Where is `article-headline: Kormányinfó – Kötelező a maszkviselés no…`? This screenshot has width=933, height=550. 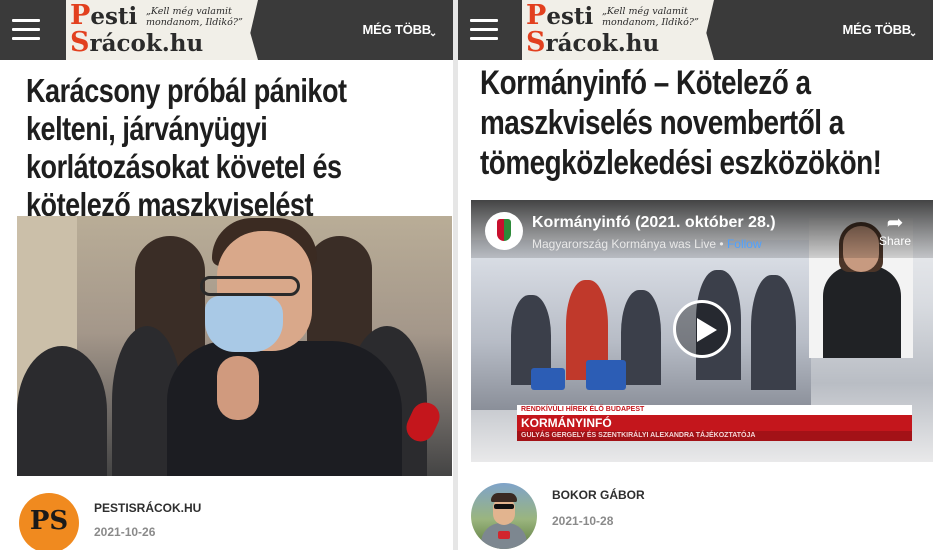
article-headline: Kormányinfó – Kötelező a maszkviselés no… is located at coordinates (693, 123).